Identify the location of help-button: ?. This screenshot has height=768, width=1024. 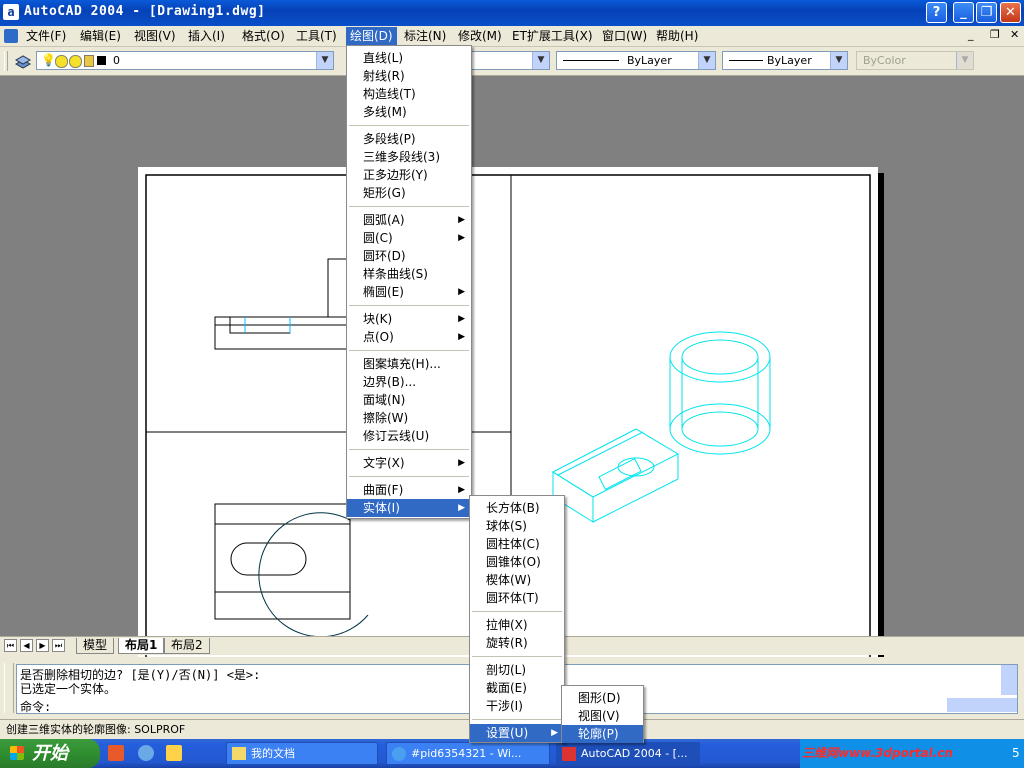
(936, 12).